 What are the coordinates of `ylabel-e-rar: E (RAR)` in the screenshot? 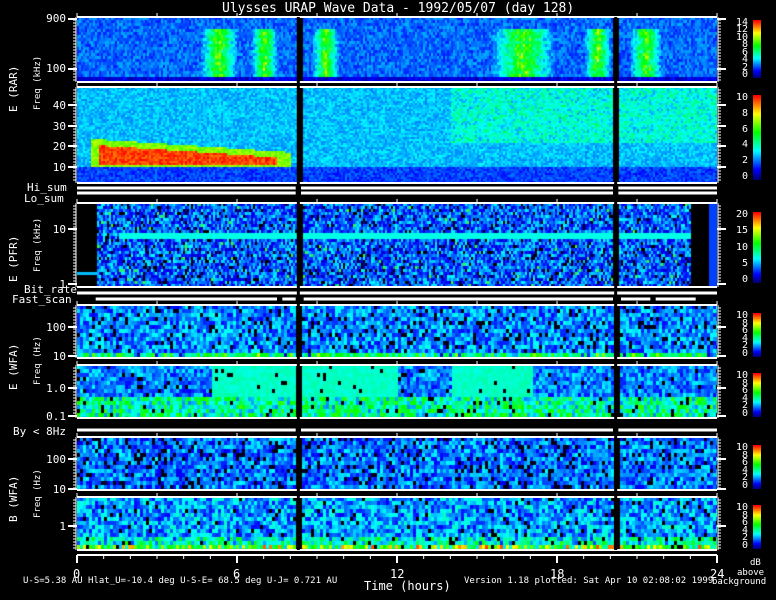 It's located at (13, 88).